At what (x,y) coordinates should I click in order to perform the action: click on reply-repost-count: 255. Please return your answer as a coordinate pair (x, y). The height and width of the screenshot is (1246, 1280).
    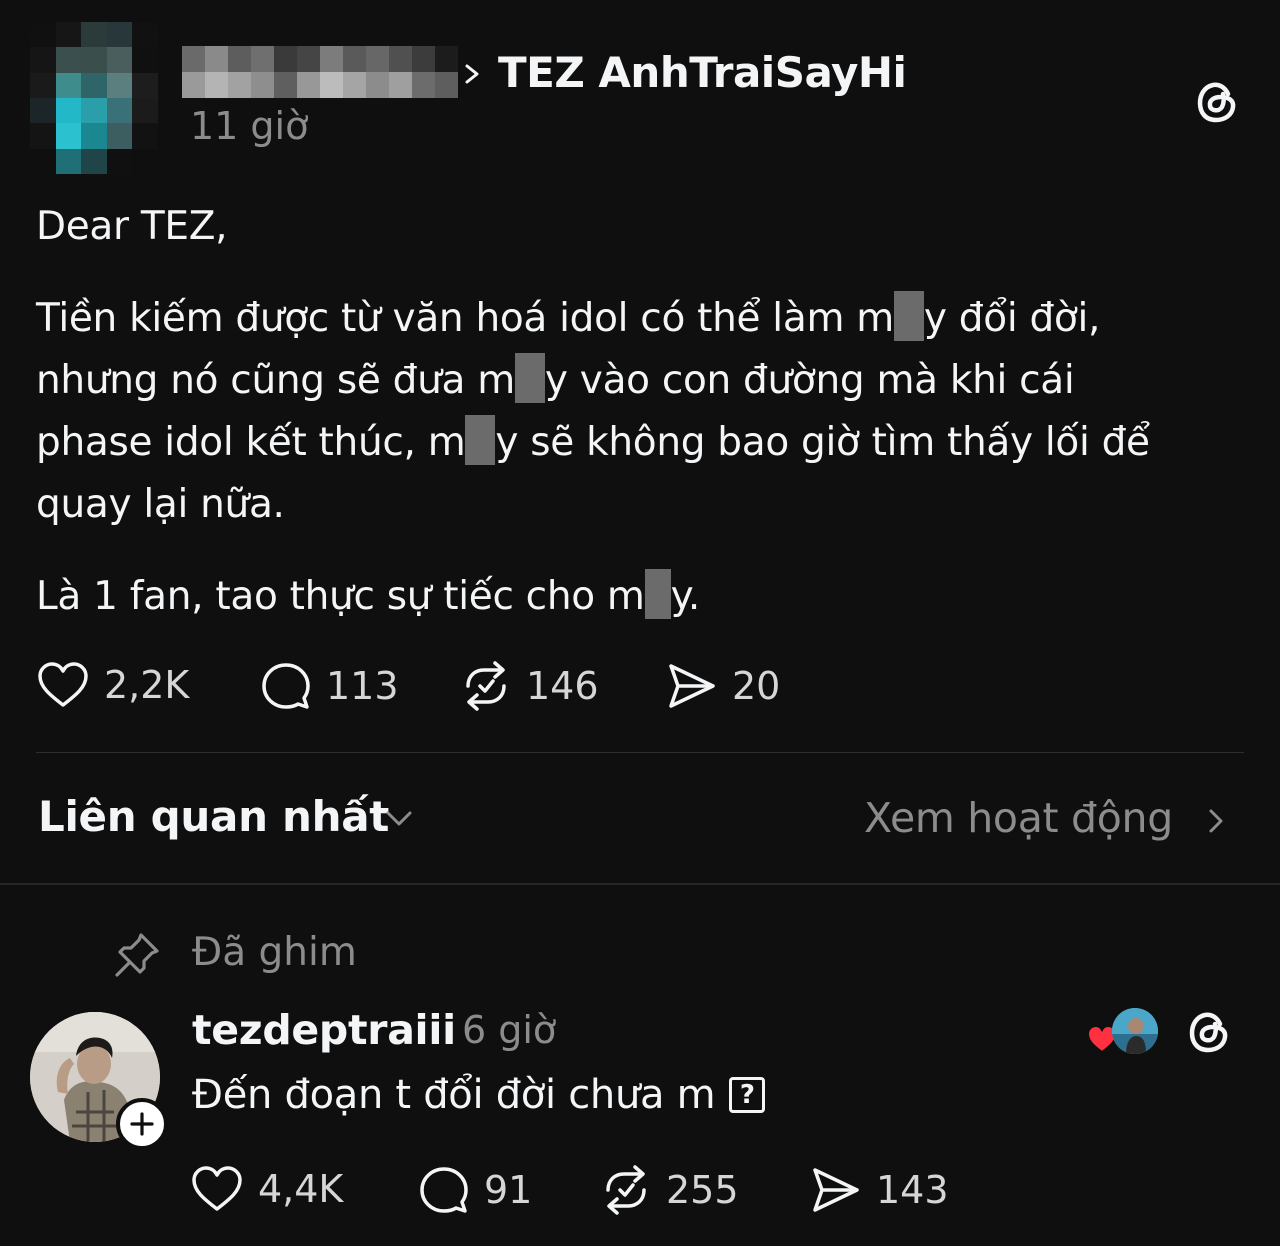
    Looking at the image, I should click on (702, 1190).